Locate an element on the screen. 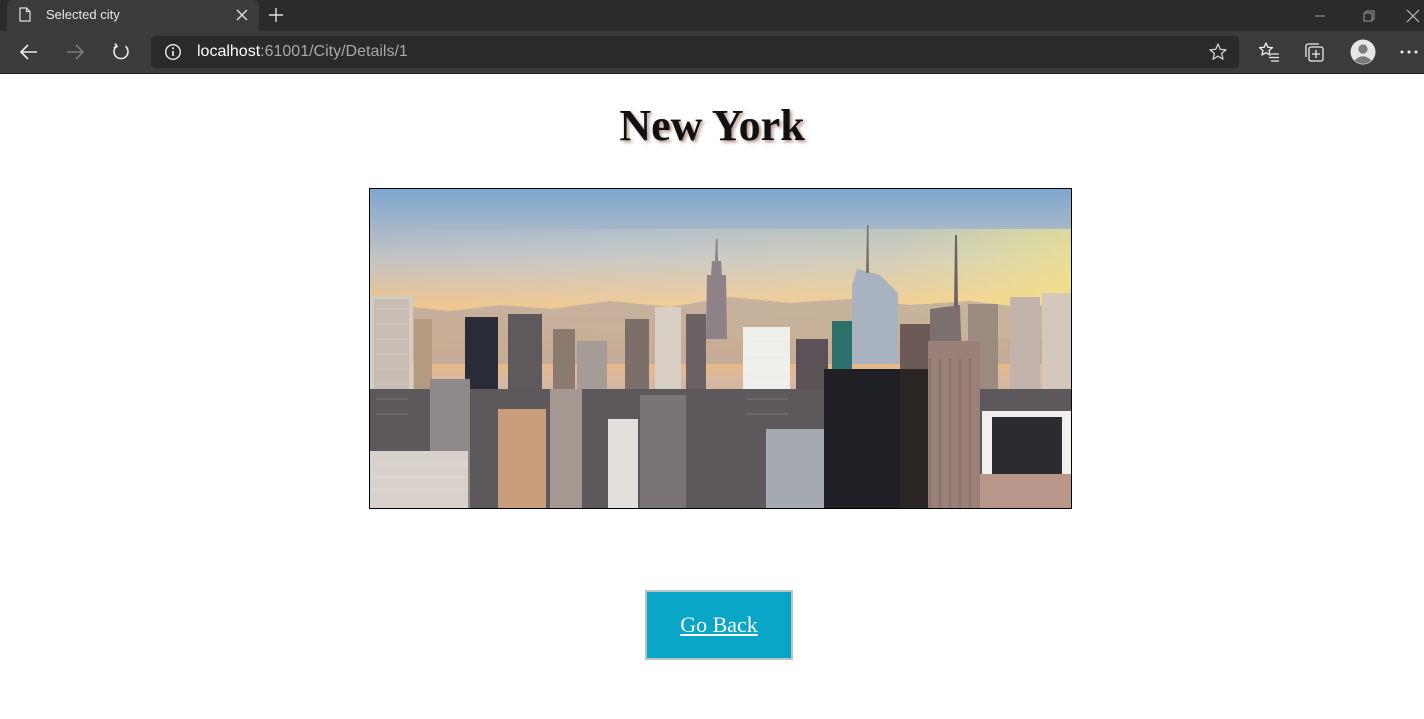 This screenshot has width=1424, height=719. minimize-icon is located at coordinates (1320, 15).